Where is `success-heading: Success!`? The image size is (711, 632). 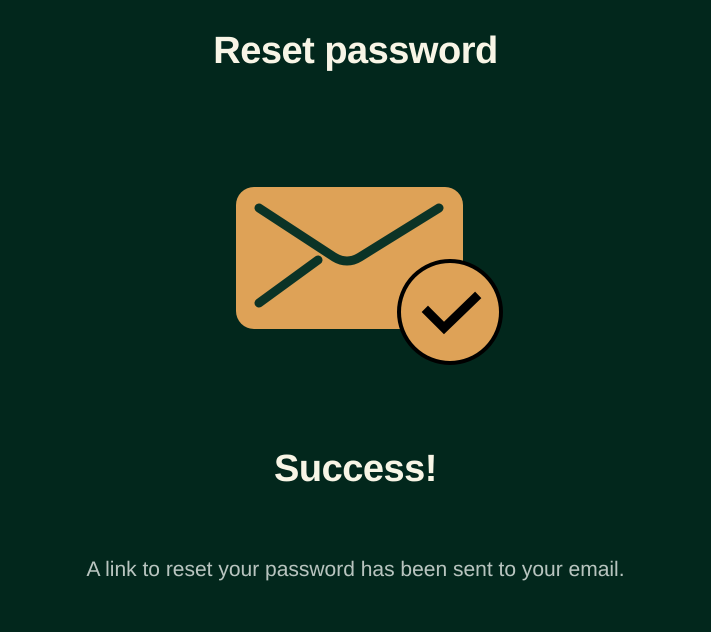
success-heading: Success! is located at coordinates (355, 469).